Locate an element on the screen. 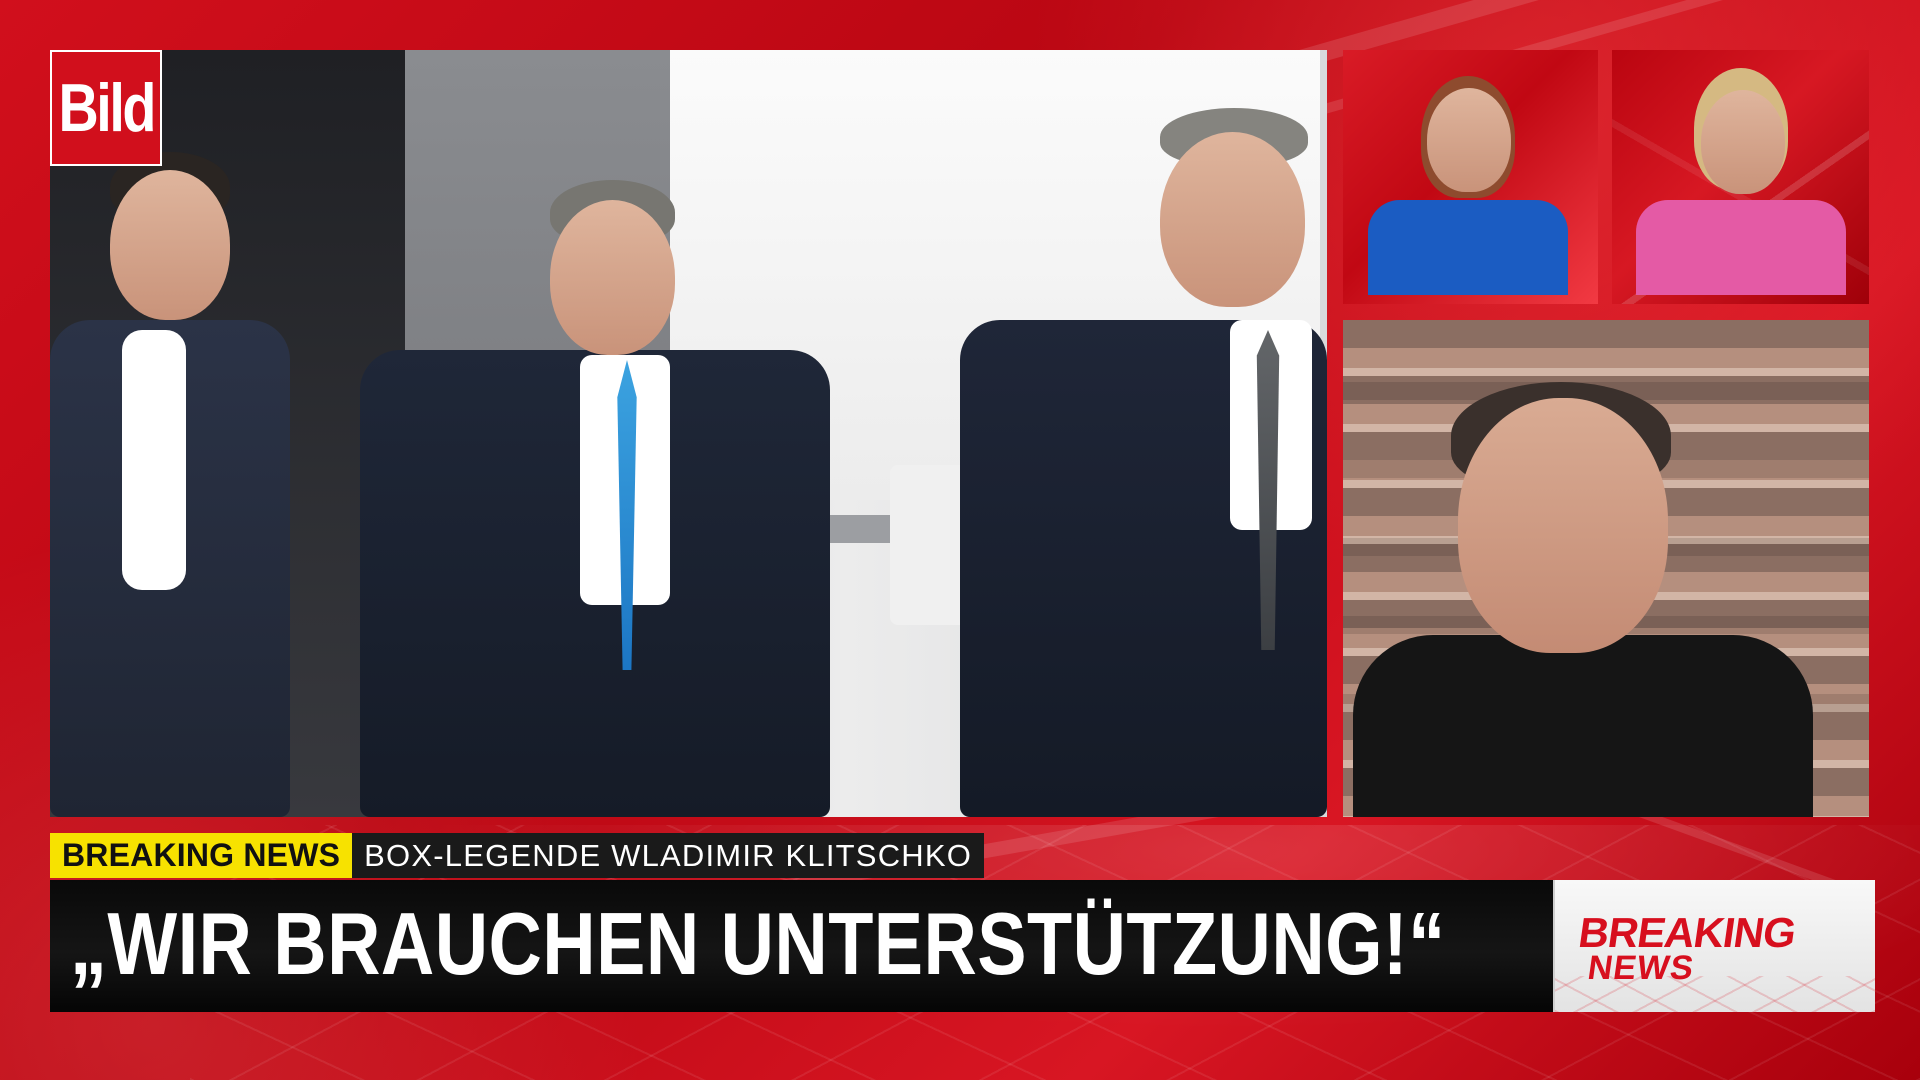 This screenshot has height=1080, width=1920. anchor-panel-right is located at coordinates (1740, 177).